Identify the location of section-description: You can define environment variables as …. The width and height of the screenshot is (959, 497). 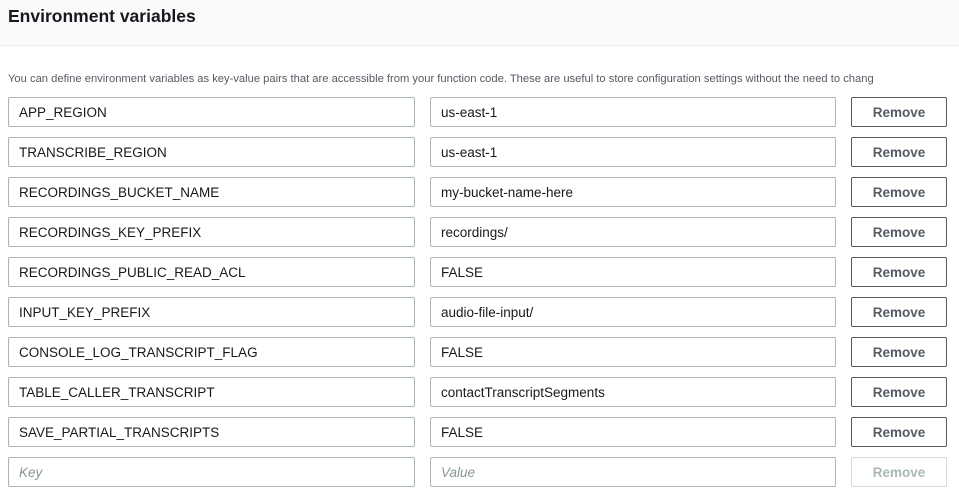
(441, 79).